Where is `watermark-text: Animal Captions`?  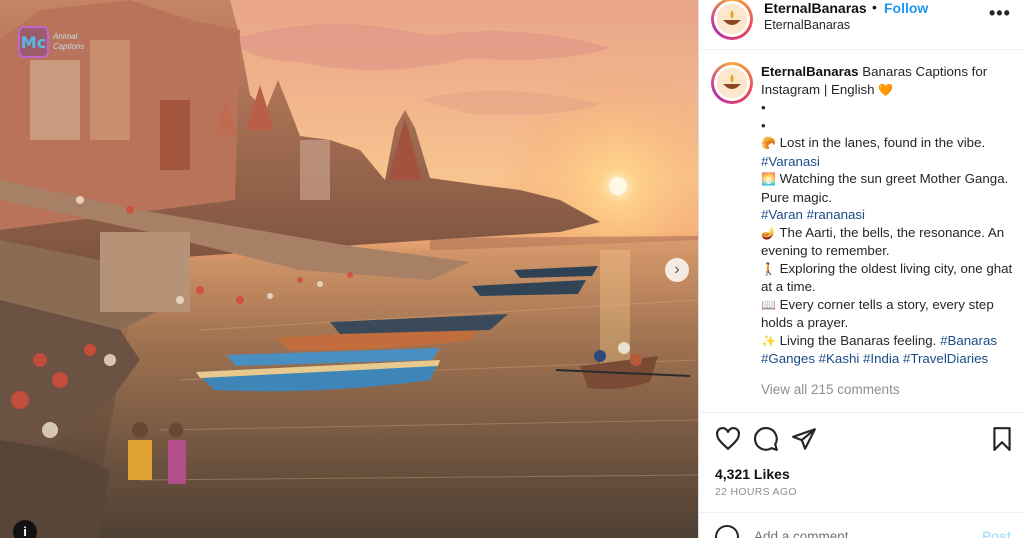 watermark-text: Animal Captions is located at coordinates (68, 41).